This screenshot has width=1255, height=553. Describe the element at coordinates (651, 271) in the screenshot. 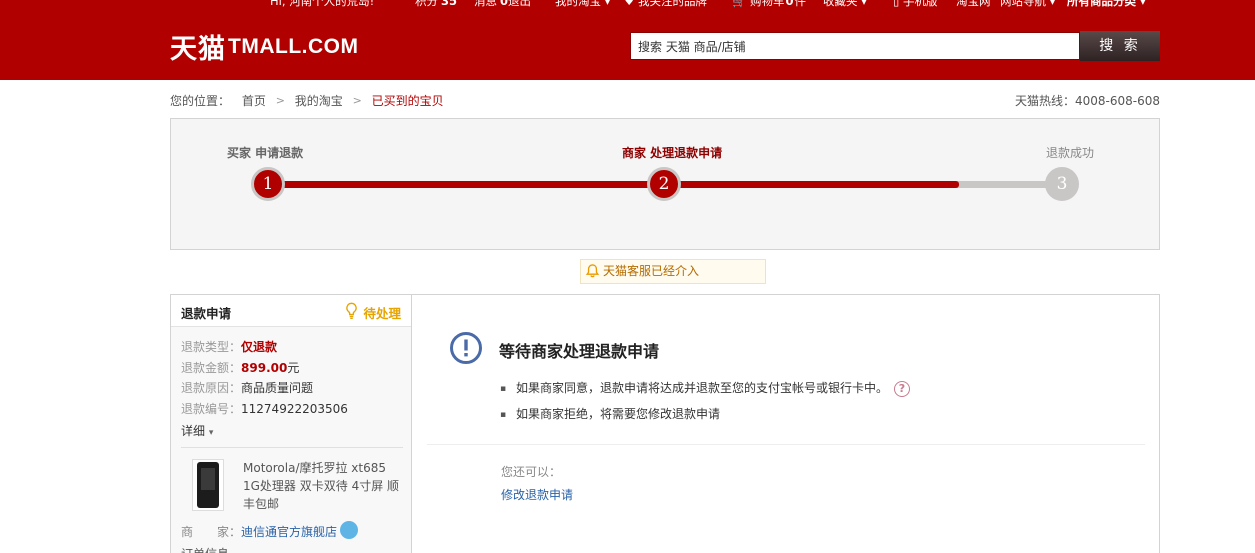

I see `notice-text: 天猫客服已经介入` at that location.